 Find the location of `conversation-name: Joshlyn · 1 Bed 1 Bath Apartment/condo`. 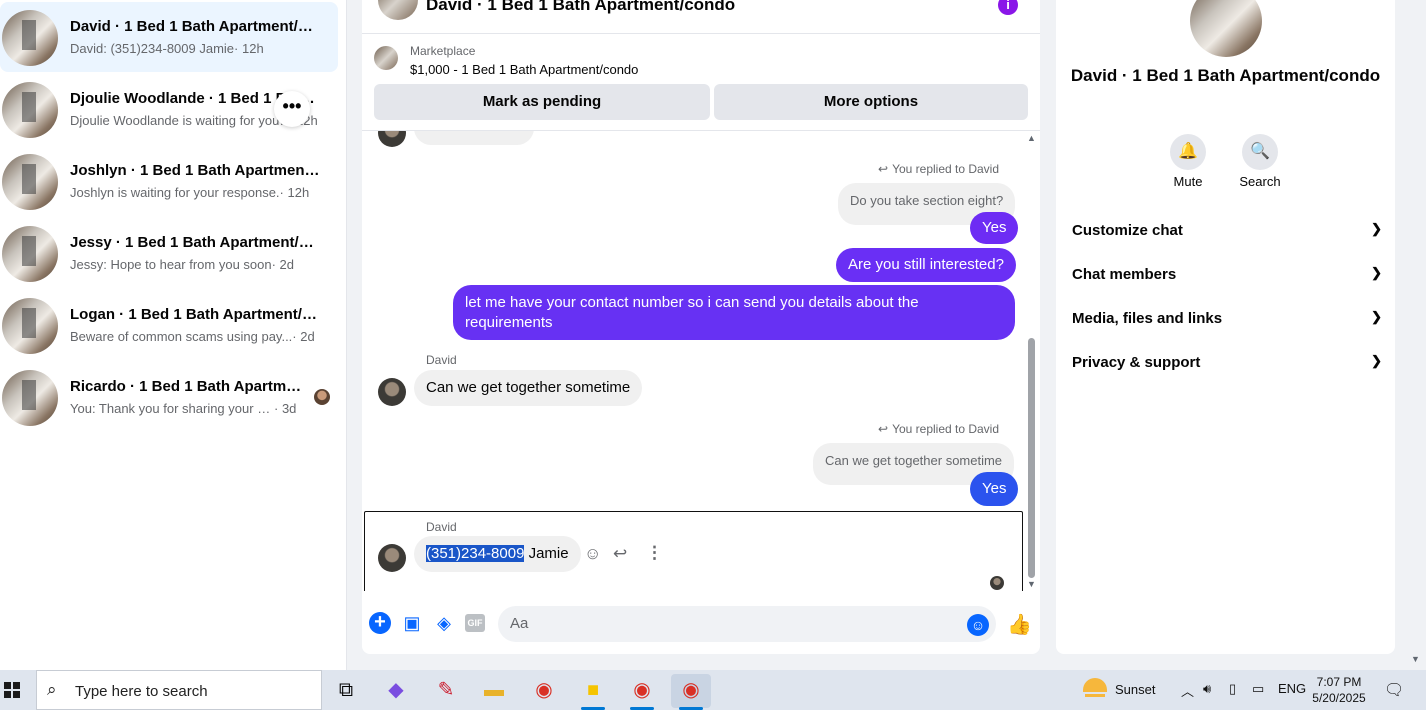

conversation-name: Joshlyn · 1 Bed 1 Bath Apartment/condo is located at coordinates (195, 170).